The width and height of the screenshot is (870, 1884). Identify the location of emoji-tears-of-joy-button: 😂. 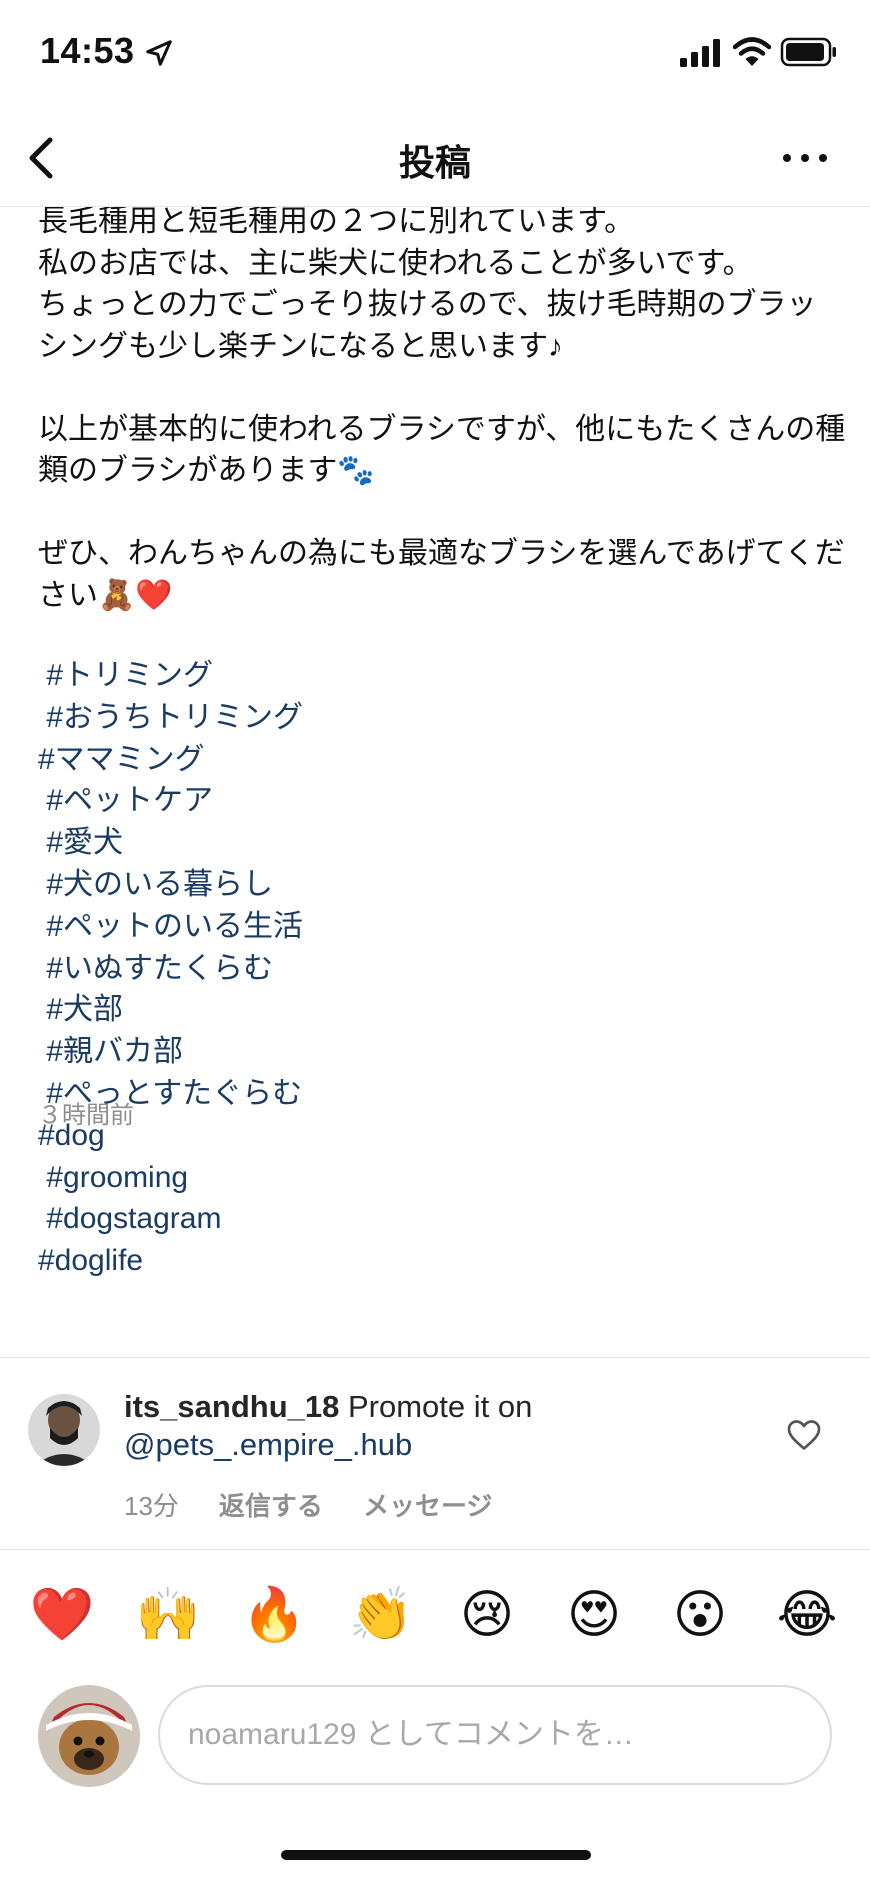
(807, 1615).